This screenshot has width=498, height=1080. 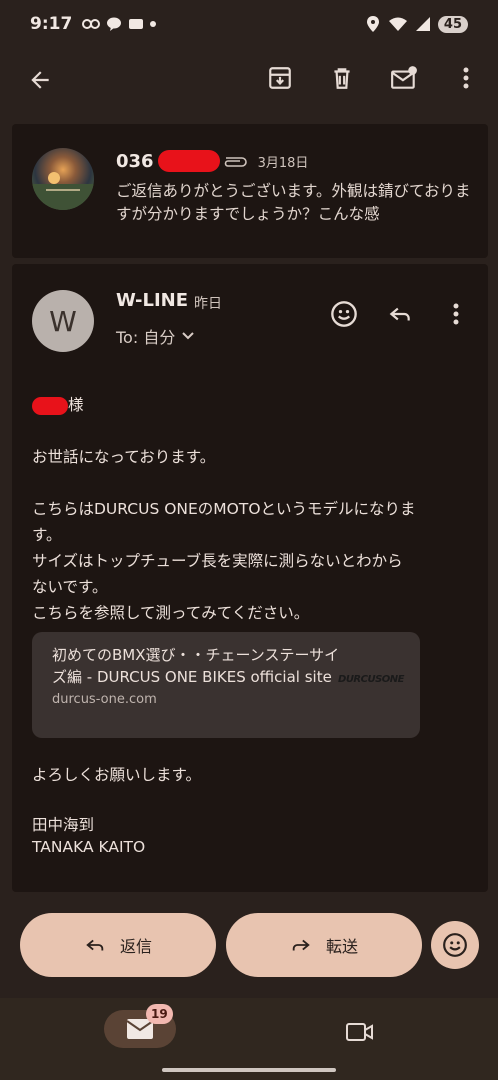 I want to click on back-arrow-icon, so click(x=40, y=80).